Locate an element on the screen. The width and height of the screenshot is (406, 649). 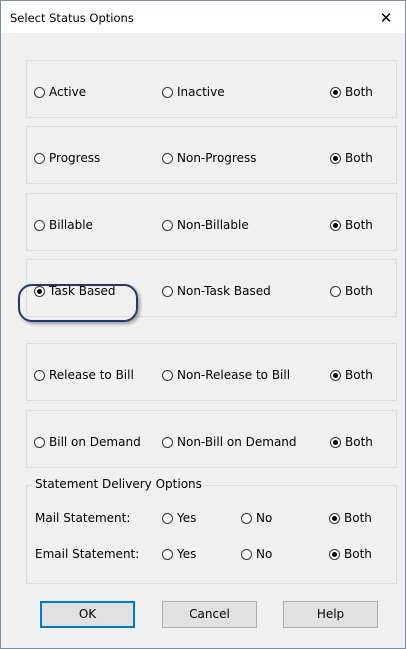
group-progress-status: Progress Non-Progress Both is located at coordinates (211, 155).